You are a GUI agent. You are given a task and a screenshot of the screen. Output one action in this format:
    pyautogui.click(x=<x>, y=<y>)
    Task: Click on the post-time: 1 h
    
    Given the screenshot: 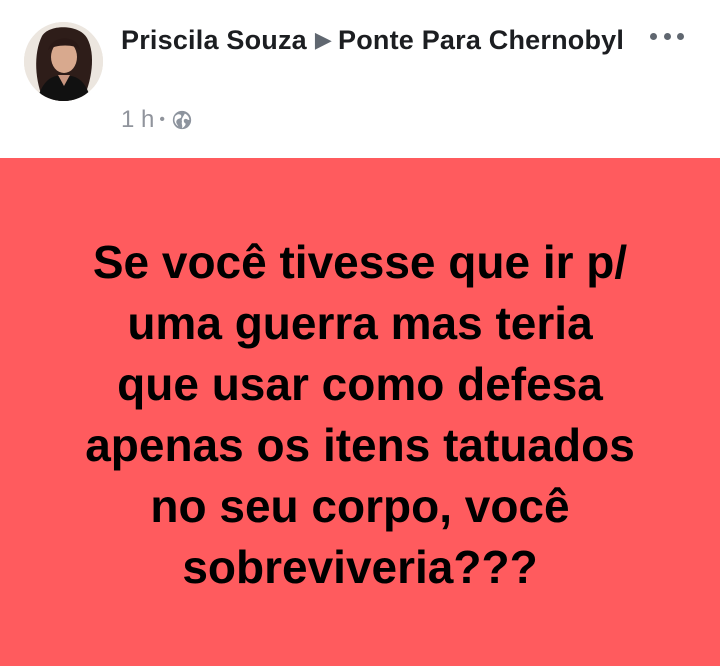 What is the action you would take?
    pyautogui.click(x=137, y=120)
    